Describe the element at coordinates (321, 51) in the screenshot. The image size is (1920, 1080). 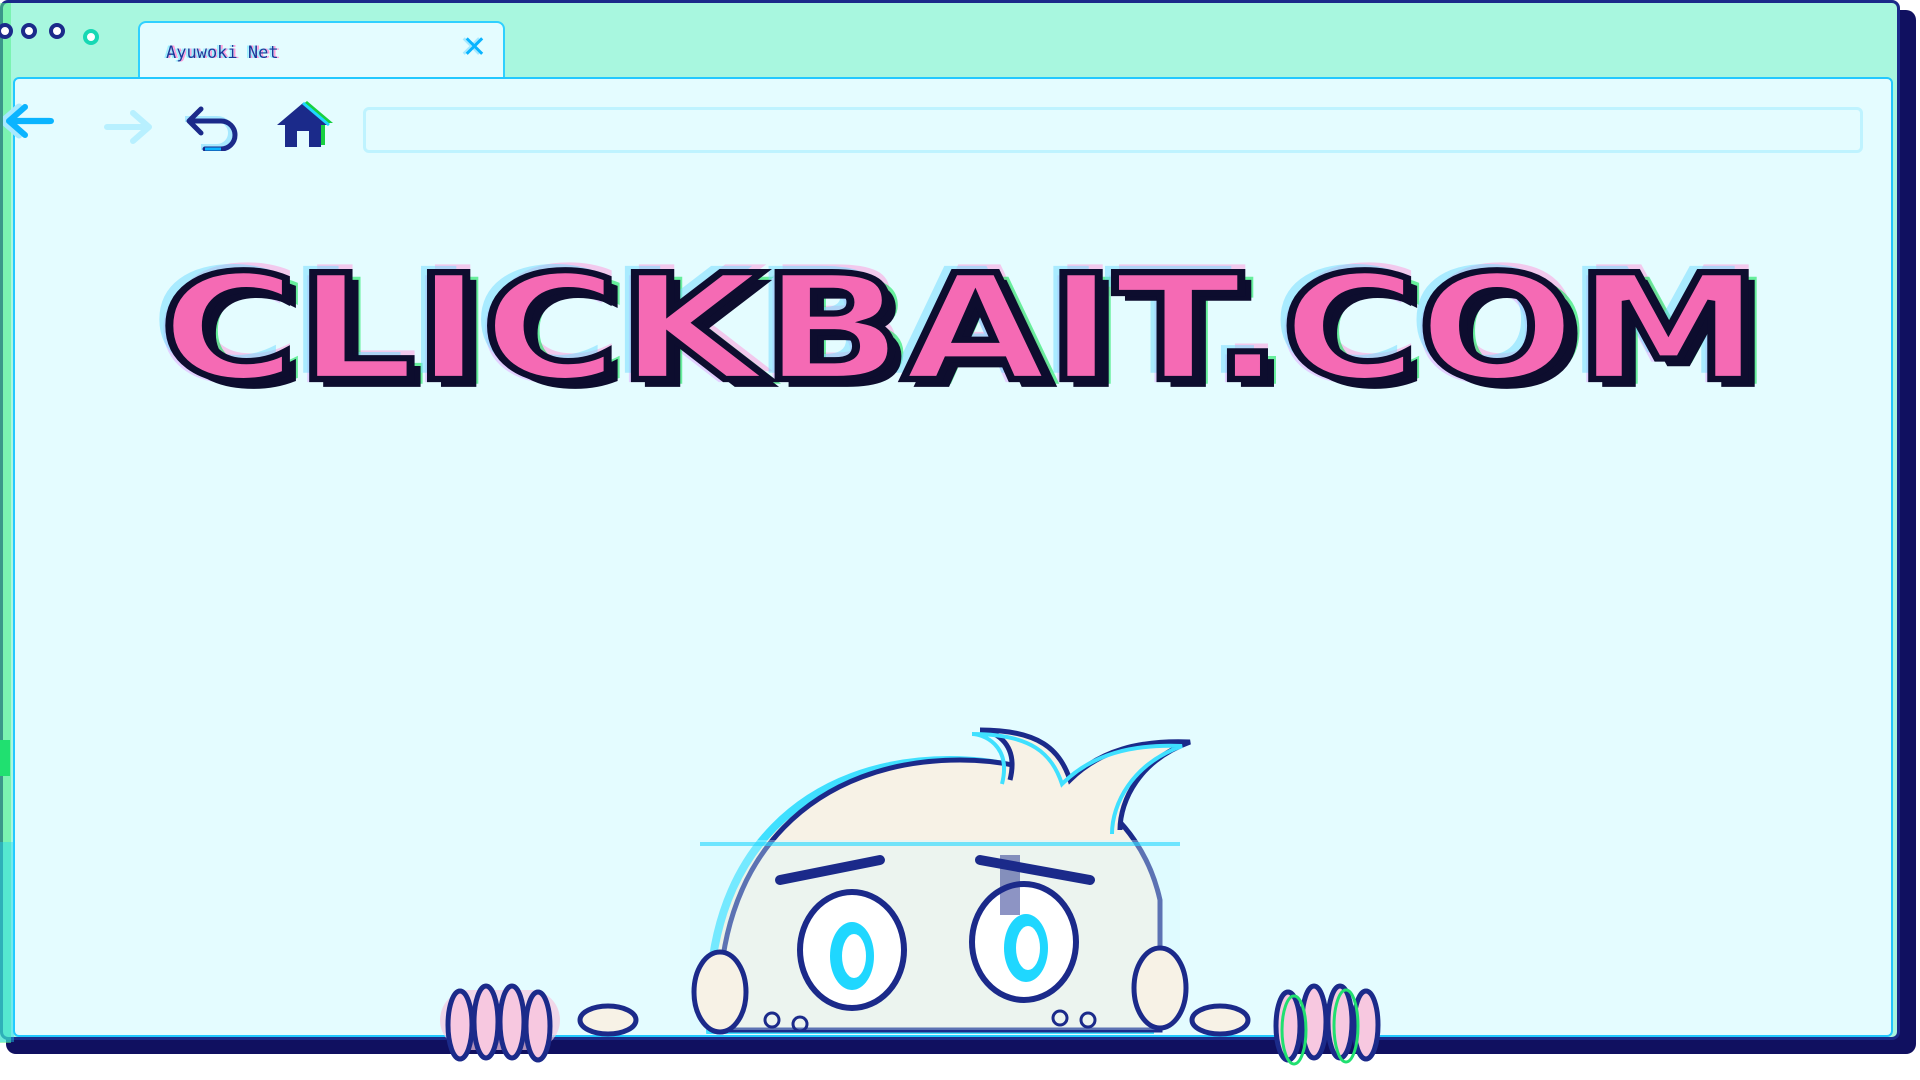
I see `browser-tab: Ayuwoki Net ✕` at that location.